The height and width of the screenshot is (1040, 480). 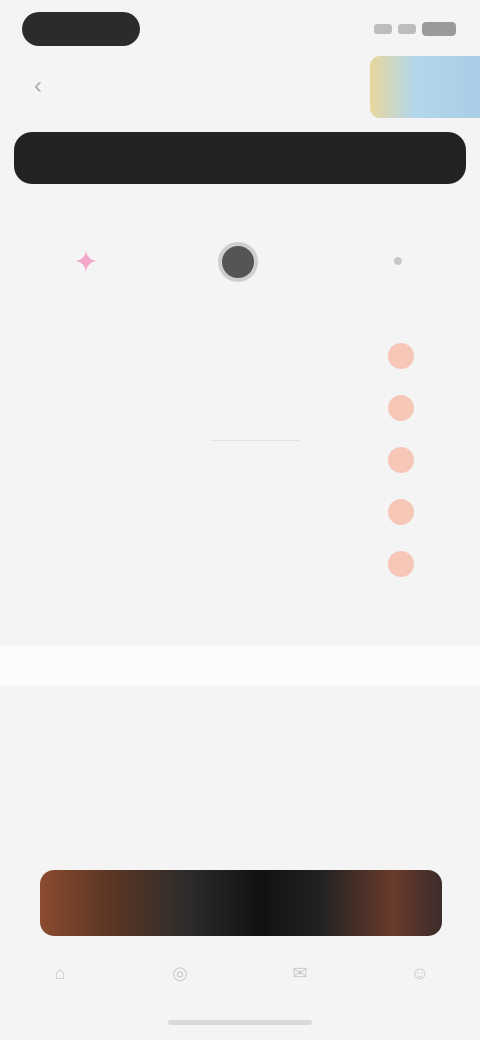 I want to click on tab-discover: ◎, so click(x=180, y=976).